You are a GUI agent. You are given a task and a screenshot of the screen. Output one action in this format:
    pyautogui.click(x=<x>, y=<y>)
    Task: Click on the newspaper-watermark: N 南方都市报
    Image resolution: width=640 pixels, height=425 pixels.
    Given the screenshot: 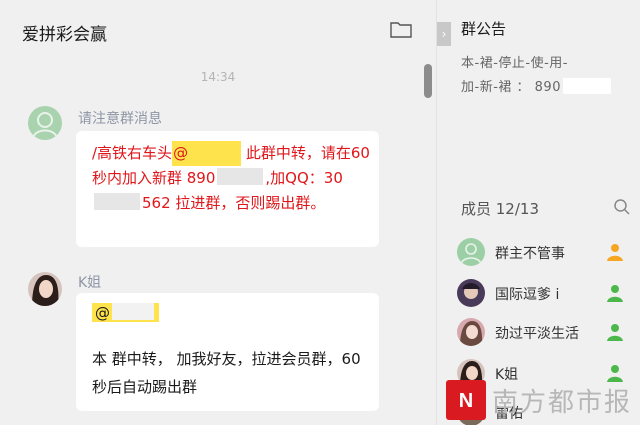 What is the action you would take?
    pyautogui.click(x=543, y=402)
    